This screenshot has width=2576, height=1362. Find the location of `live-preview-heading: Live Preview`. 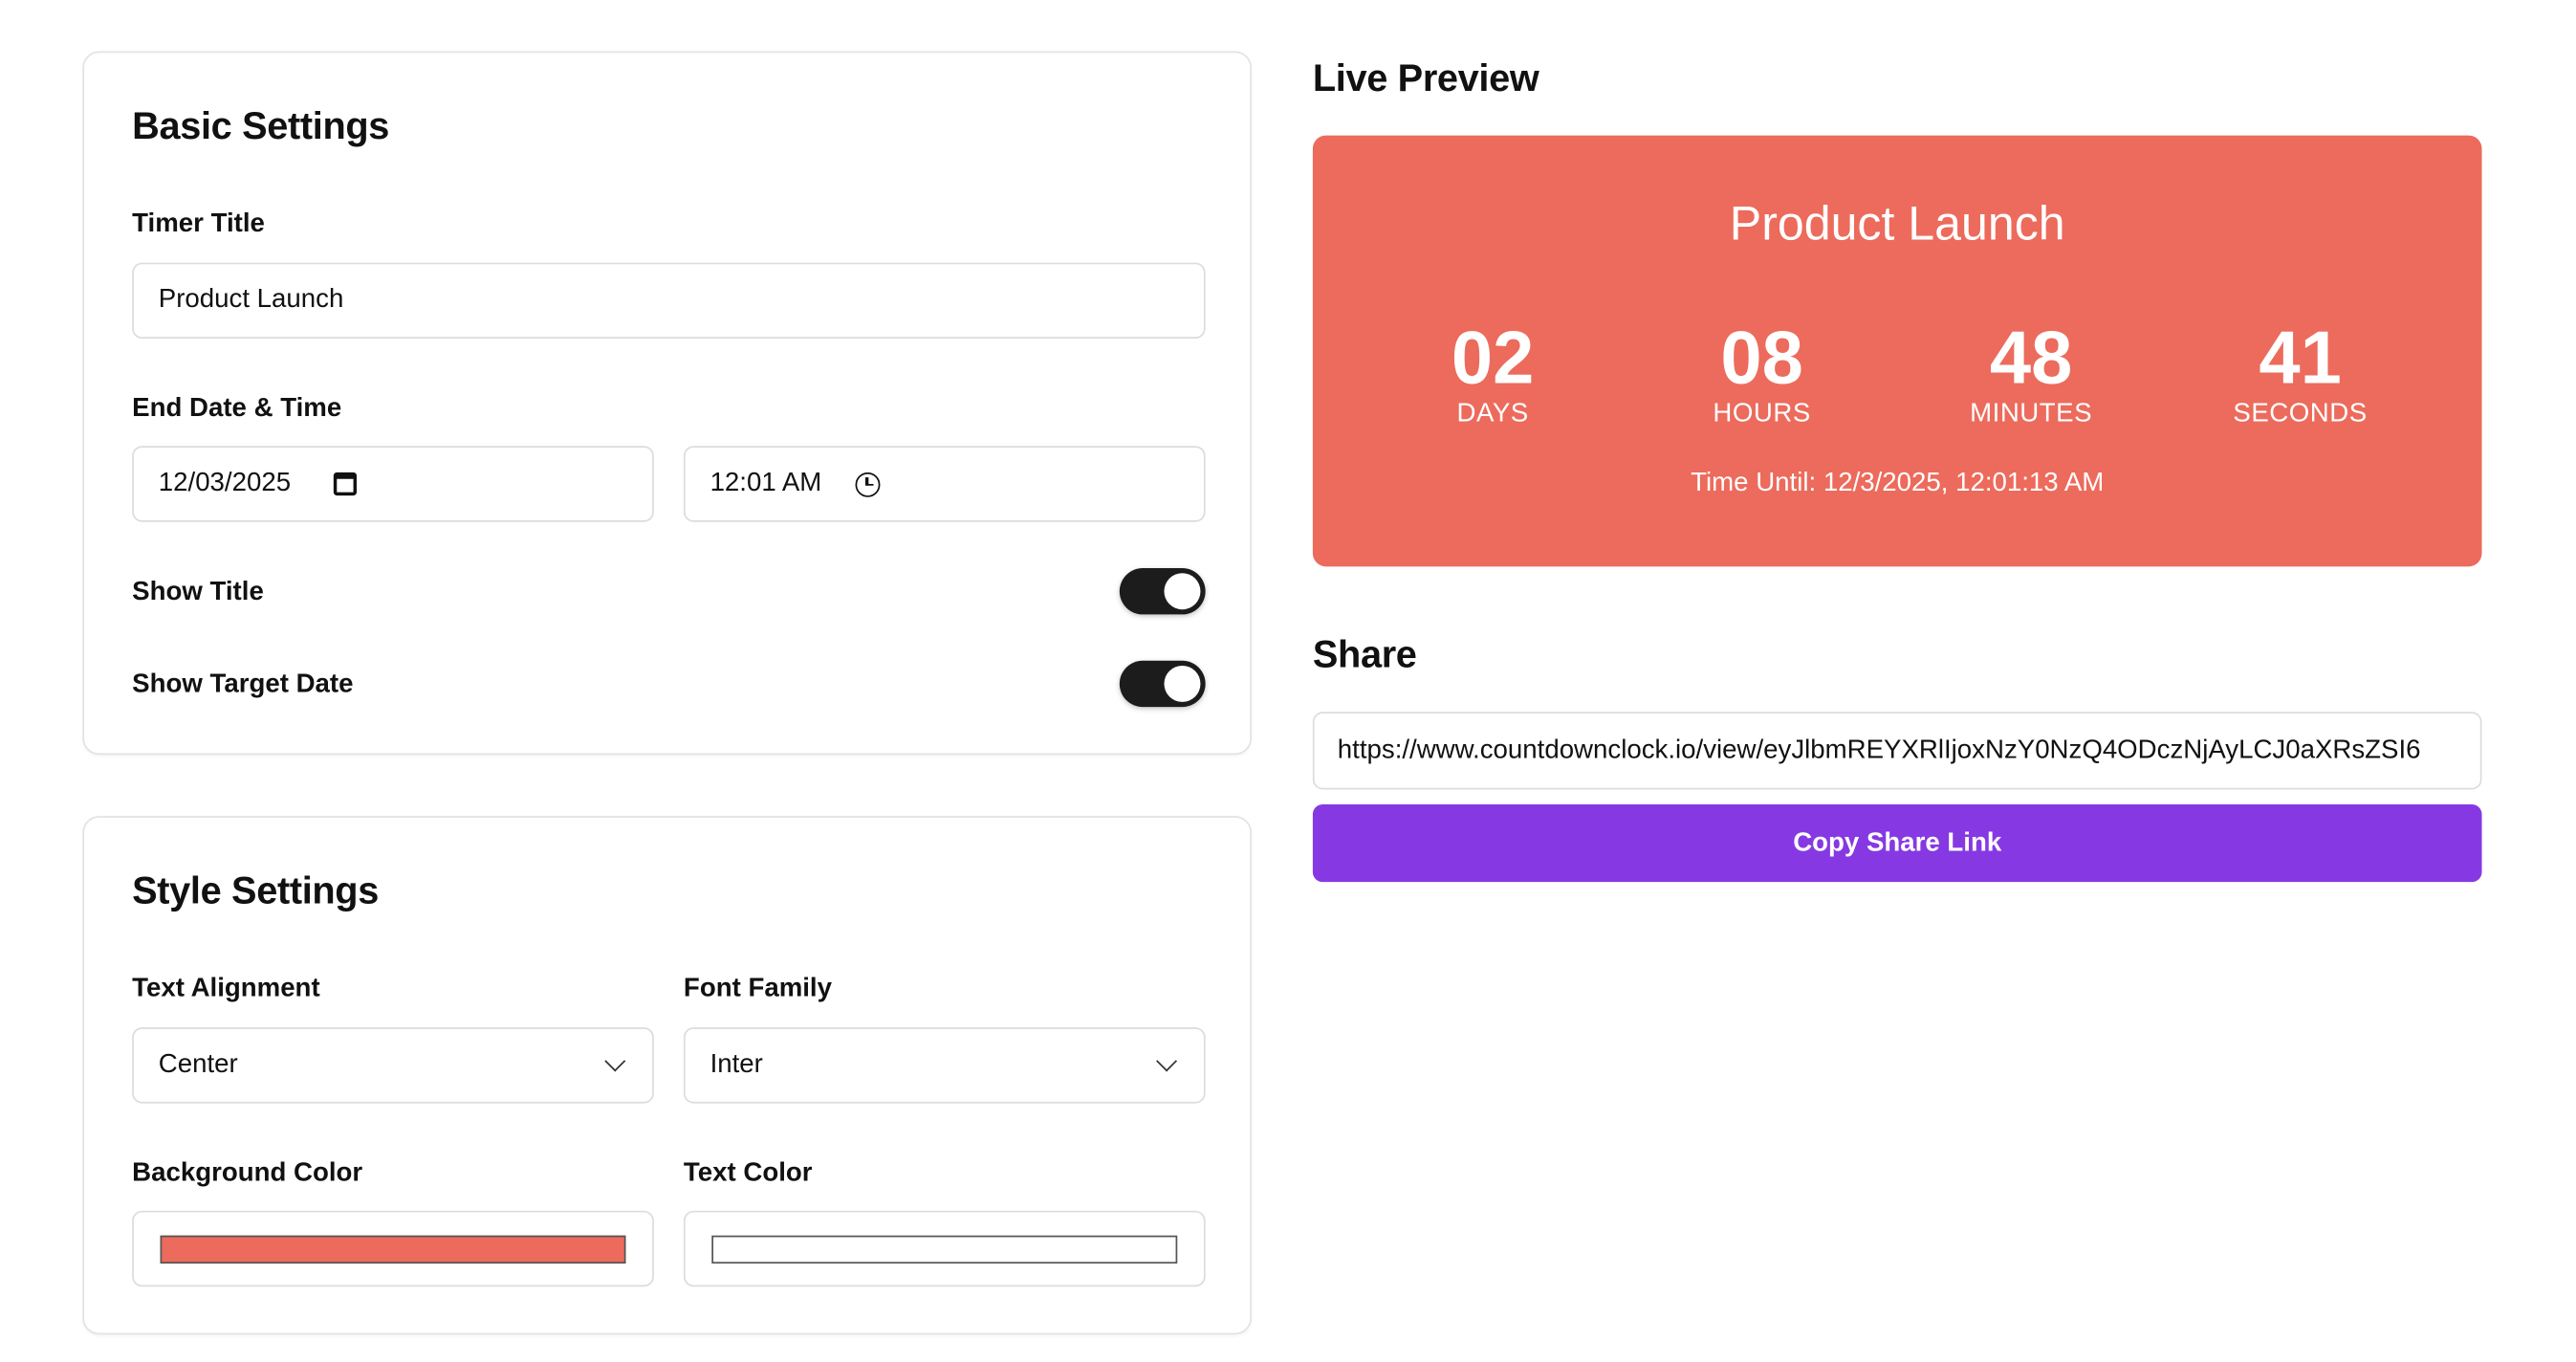

live-preview-heading: Live Preview is located at coordinates (1425, 77).